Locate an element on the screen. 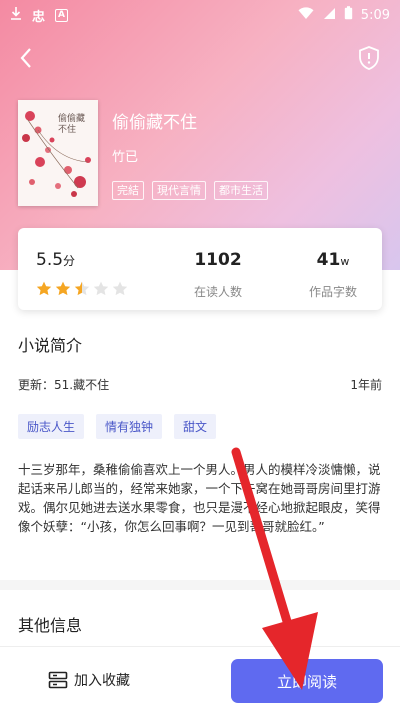 Image resolution: width=400 pixels, height=725 pixels. chevron-left-icon is located at coordinates (25, 58).